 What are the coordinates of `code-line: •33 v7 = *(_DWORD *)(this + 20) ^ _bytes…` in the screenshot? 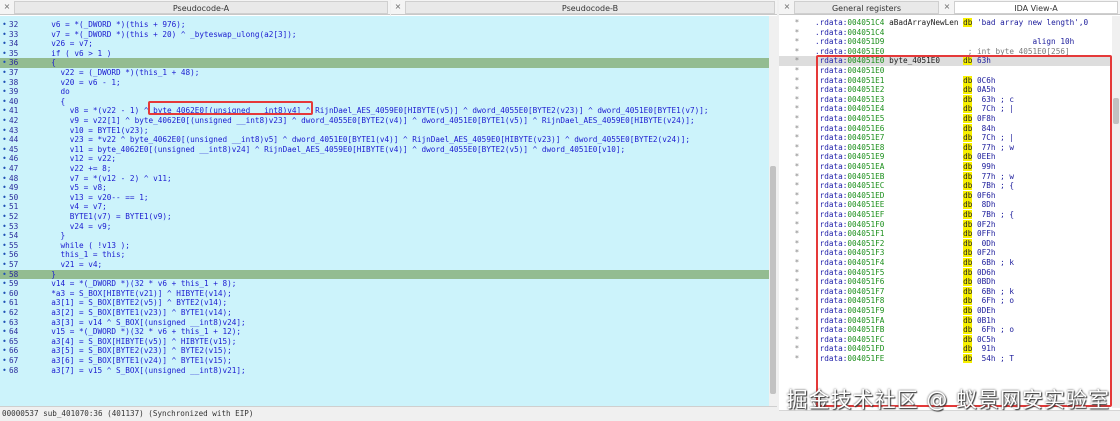 It's located at (388, 35).